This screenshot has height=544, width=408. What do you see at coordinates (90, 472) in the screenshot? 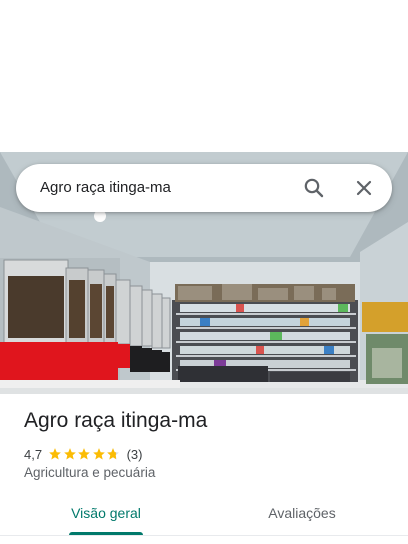
I see `place-category: Agricultura e pecuária` at bounding box center [90, 472].